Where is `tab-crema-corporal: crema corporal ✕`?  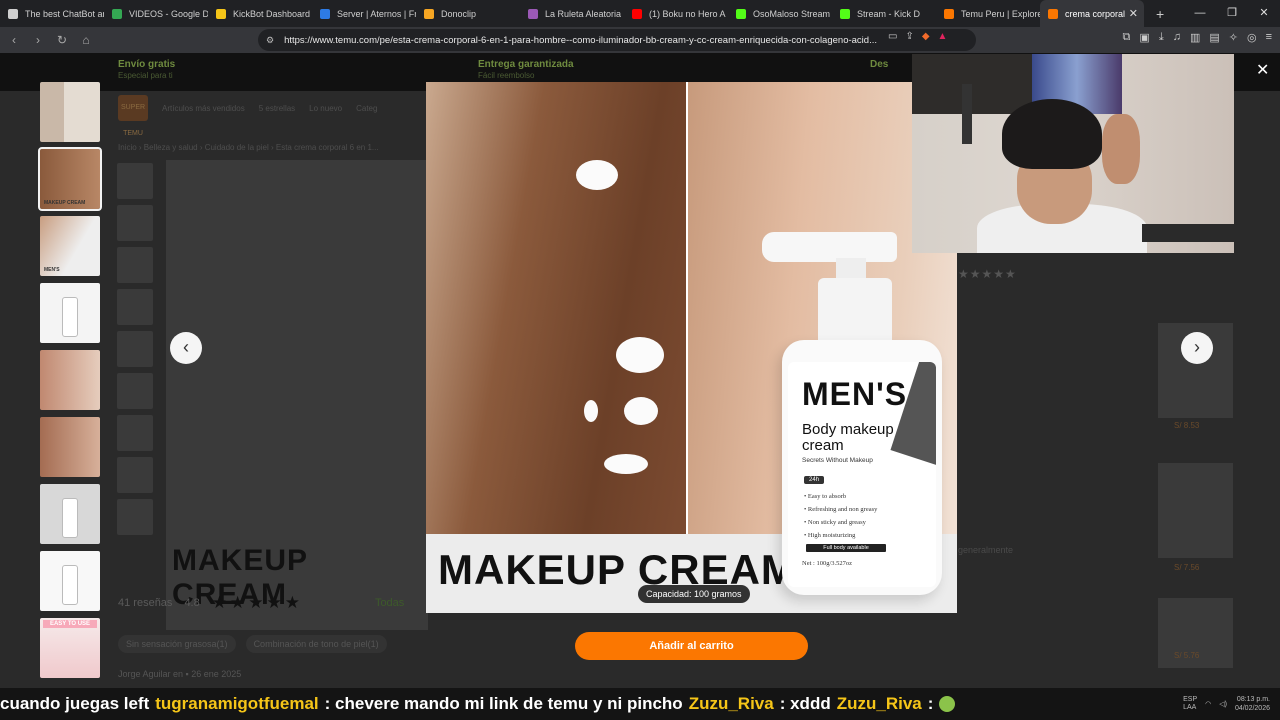
tab-crema-corporal: crema corporal ✕ is located at coordinates (1092, 13).